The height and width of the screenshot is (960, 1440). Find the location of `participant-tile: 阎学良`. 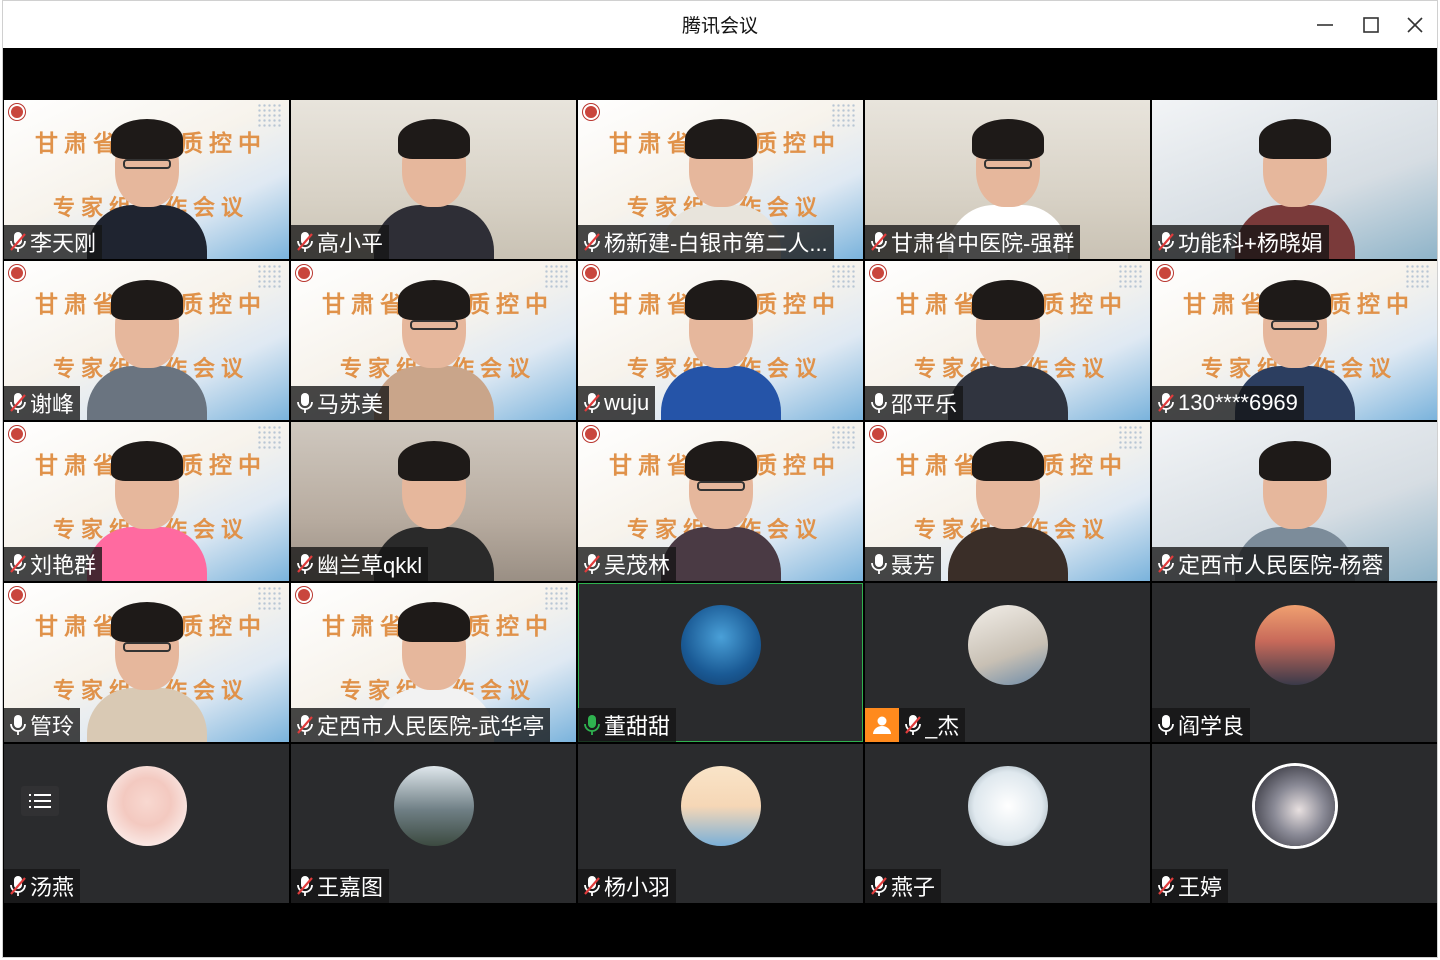

participant-tile: 阎学良 is located at coordinates (1294, 662).